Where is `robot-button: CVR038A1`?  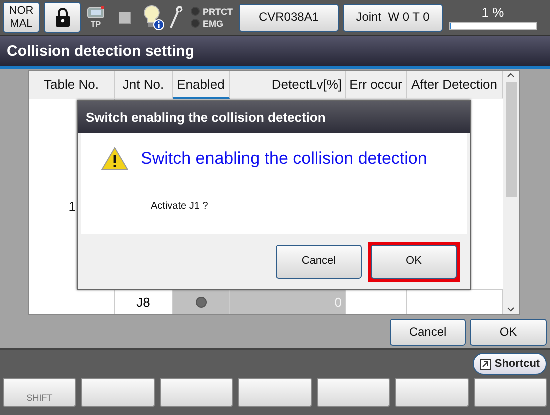
robot-button: CVR038A1 is located at coordinates (289, 18).